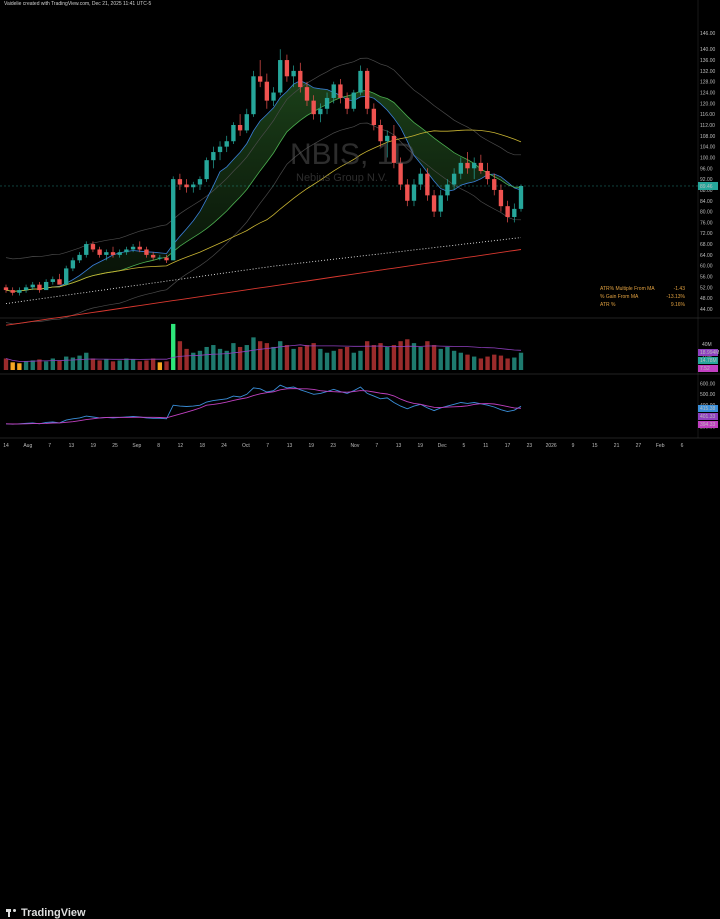 This screenshot has width=720, height=919. What do you see at coordinates (679, 289) in the screenshot?
I see `atr-value: -1.43` at bounding box center [679, 289].